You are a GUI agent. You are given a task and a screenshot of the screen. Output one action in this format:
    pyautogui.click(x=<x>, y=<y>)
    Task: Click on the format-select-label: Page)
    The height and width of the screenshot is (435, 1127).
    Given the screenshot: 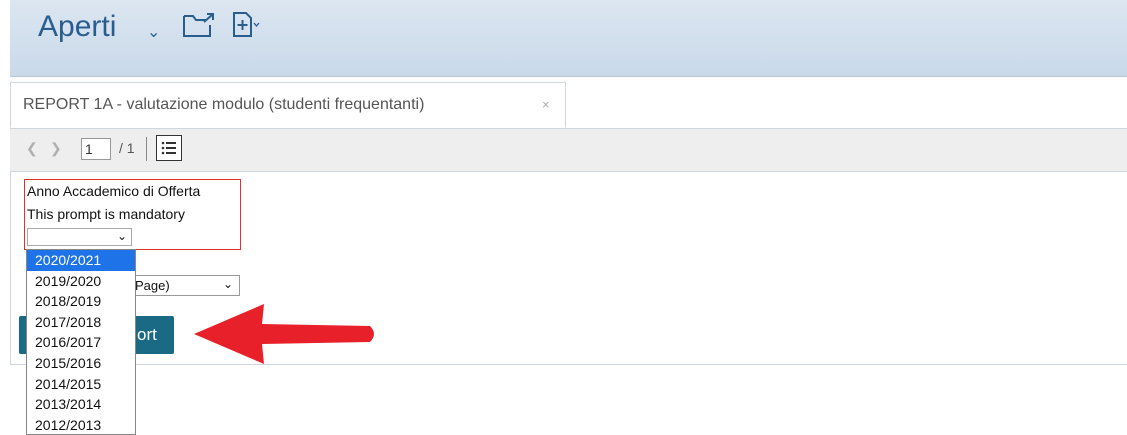 What is the action you would take?
    pyautogui.click(x=152, y=285)
    